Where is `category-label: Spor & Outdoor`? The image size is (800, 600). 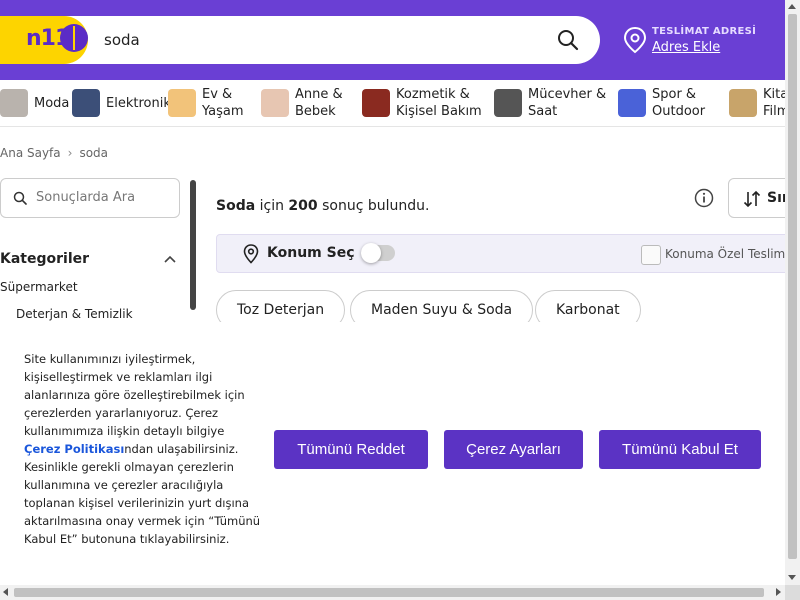 category-label: Spor & Outdoor is located at coordinates (679, 103).